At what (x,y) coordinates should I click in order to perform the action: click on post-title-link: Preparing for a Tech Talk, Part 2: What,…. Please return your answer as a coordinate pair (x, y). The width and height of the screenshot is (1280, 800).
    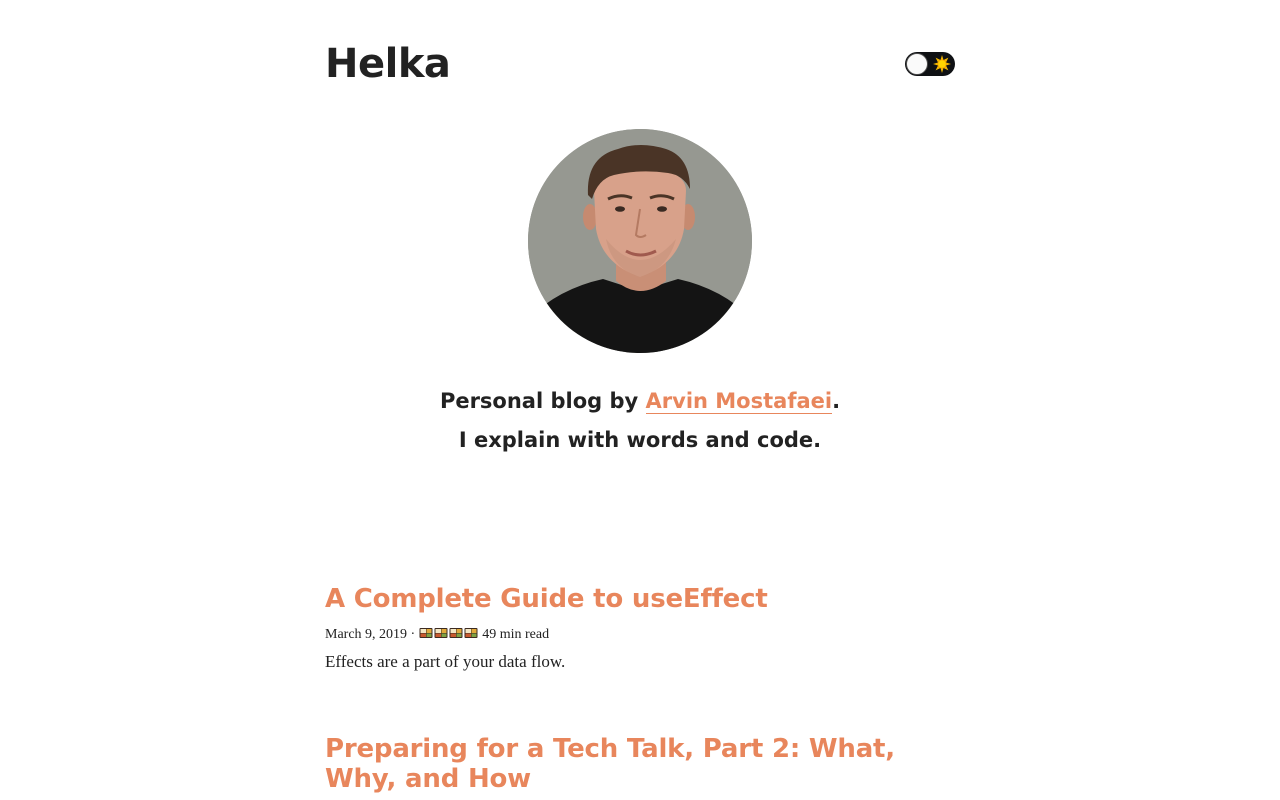
    Looking at the image, I should click on (610, 764).